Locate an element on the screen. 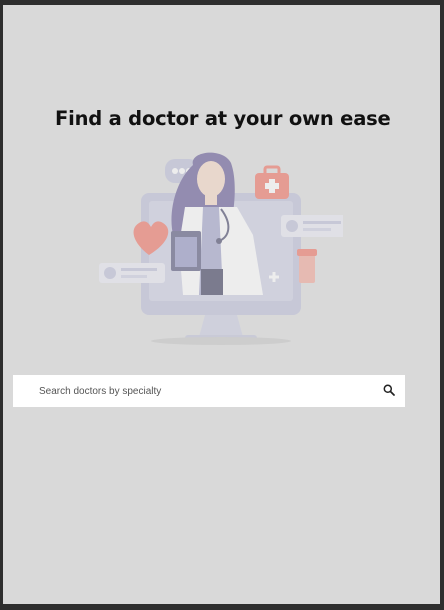  search-bar is located at coordinates (209, 391).